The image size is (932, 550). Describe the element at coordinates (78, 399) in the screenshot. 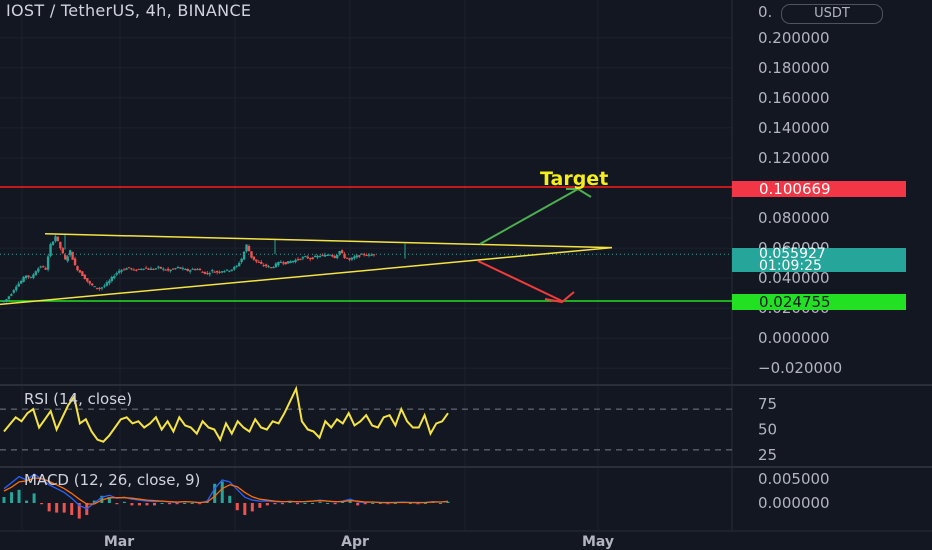

I see `rsi-legend: RSI (14, close)` at that location.